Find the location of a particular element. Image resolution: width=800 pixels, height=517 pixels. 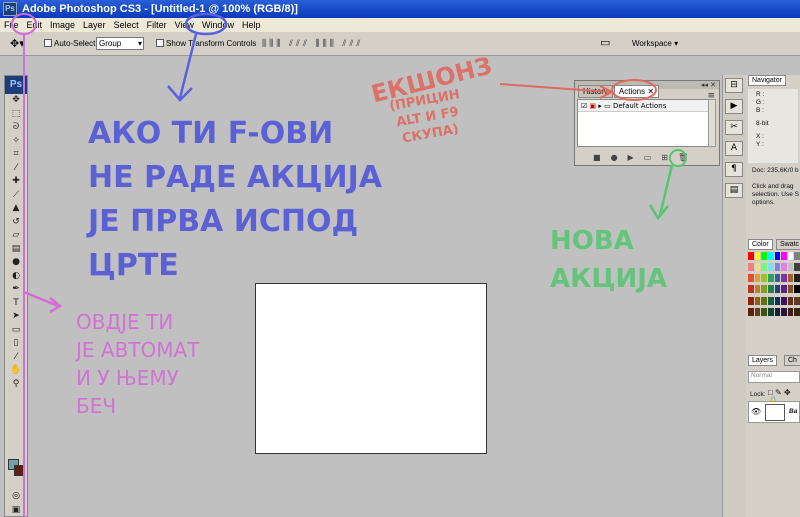

history-dock-icon: ▶ is located at coordinates (734, 106).